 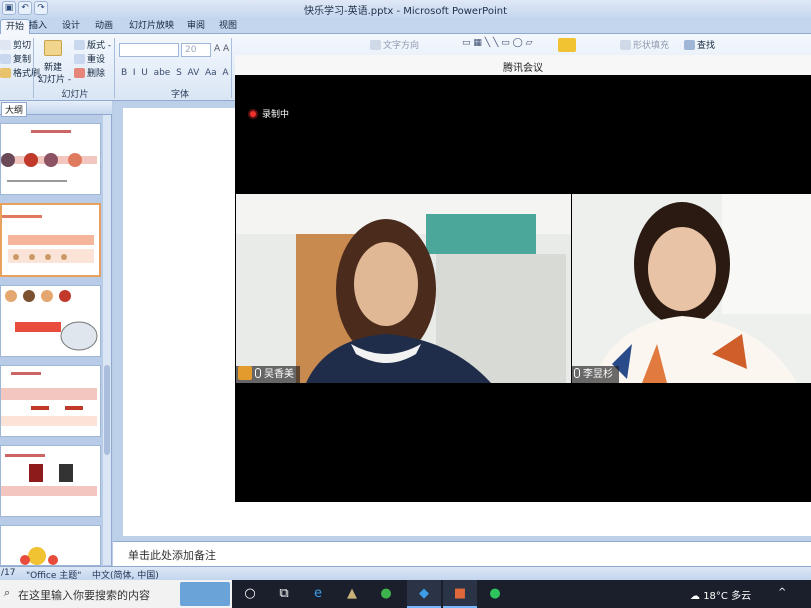 I want to click on participant-name-tag: 吴香美, so click(x=268, y=374).